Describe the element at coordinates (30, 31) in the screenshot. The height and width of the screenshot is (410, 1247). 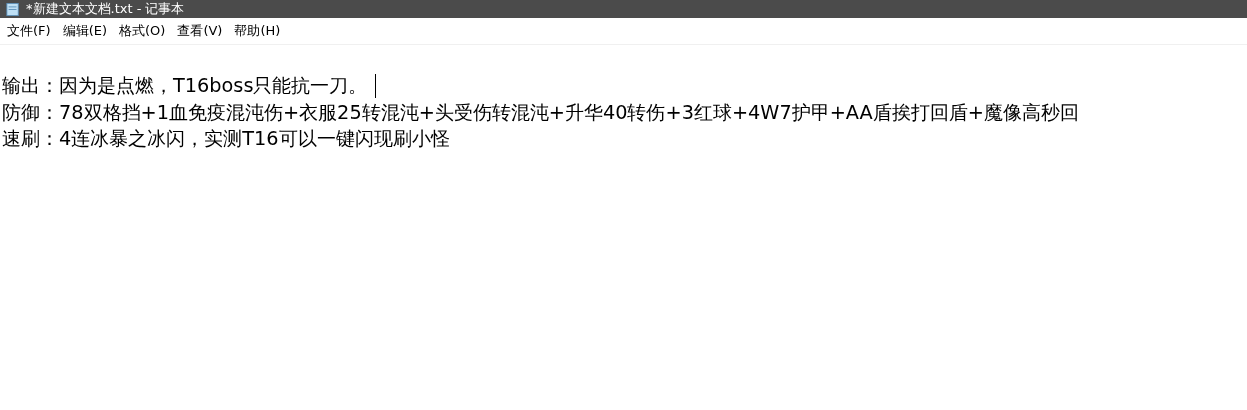
I see `menu-item: 文件(F)` at that location.